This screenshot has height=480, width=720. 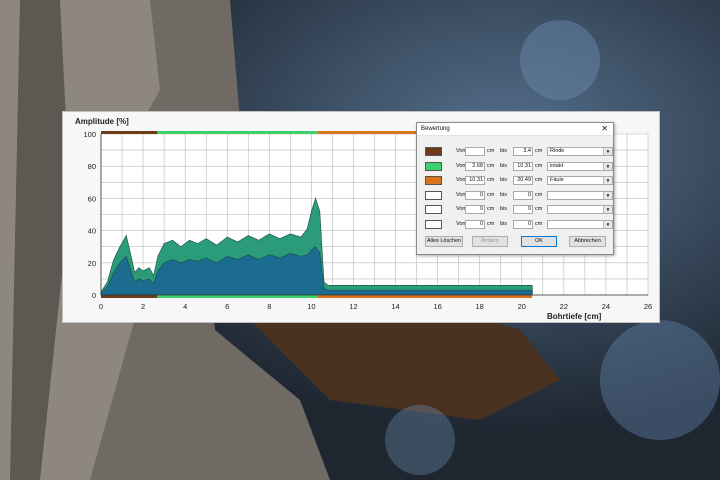 I want to click on zone-type-value: Rinde, so click(x=557, y=151).